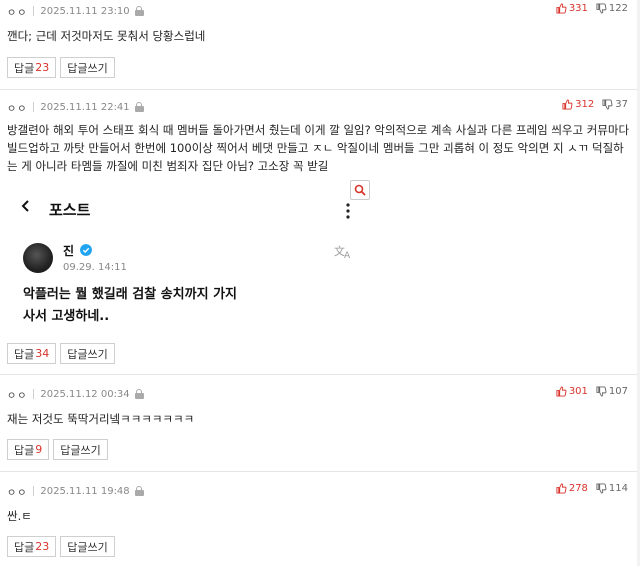 The width and height of the screenshot is (640, 566). I want to click on upvote-button: 331, so click(572, 8).